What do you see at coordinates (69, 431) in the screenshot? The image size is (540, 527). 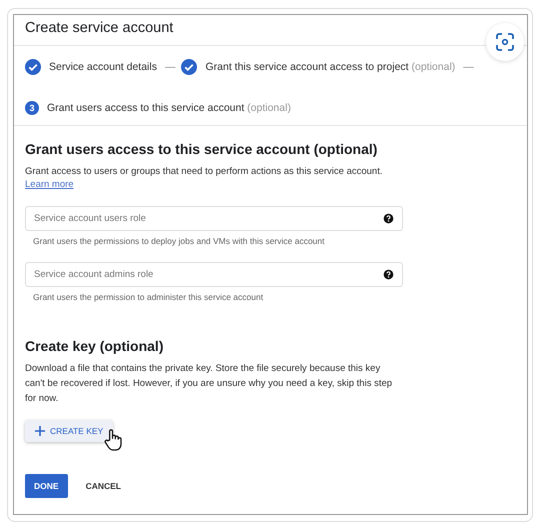 I see `create-key-button: CREATE KEY` at bounding box center [69, 431].